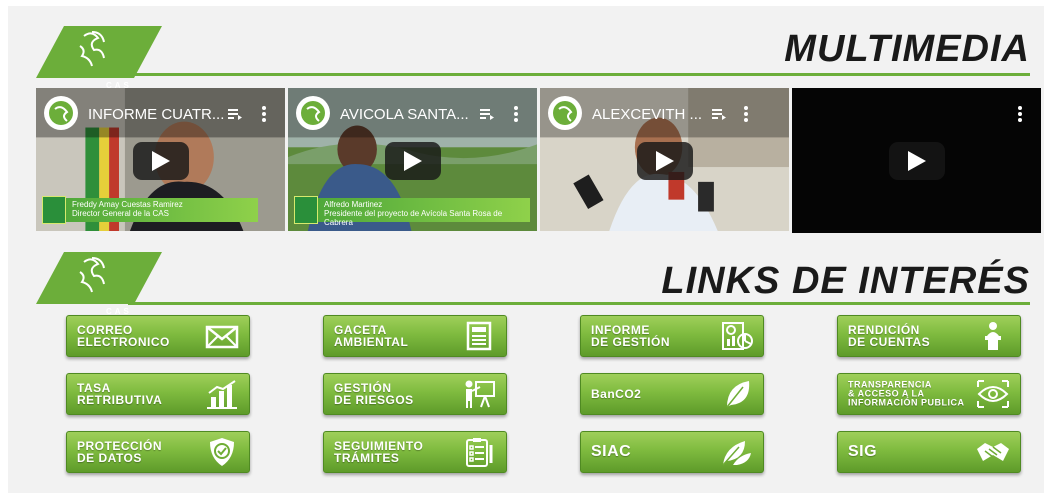 The height and width of the screenshot is (499, 1052). Describe the element at coordinates (120, 394) in the screenshot. I see `link-label: TASA RETRIBUTIVA` at that location.